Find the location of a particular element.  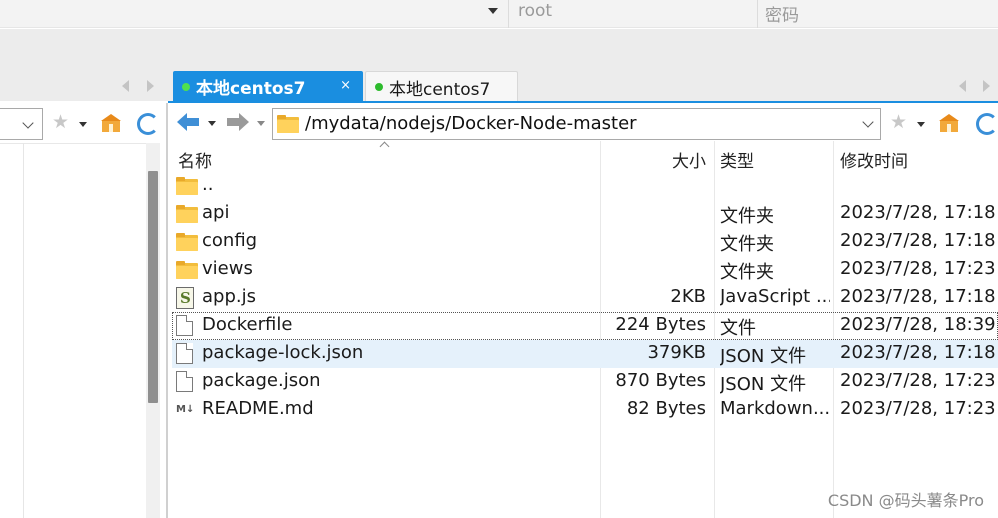

file-size: 379KB is located at coordinates (676, 352).